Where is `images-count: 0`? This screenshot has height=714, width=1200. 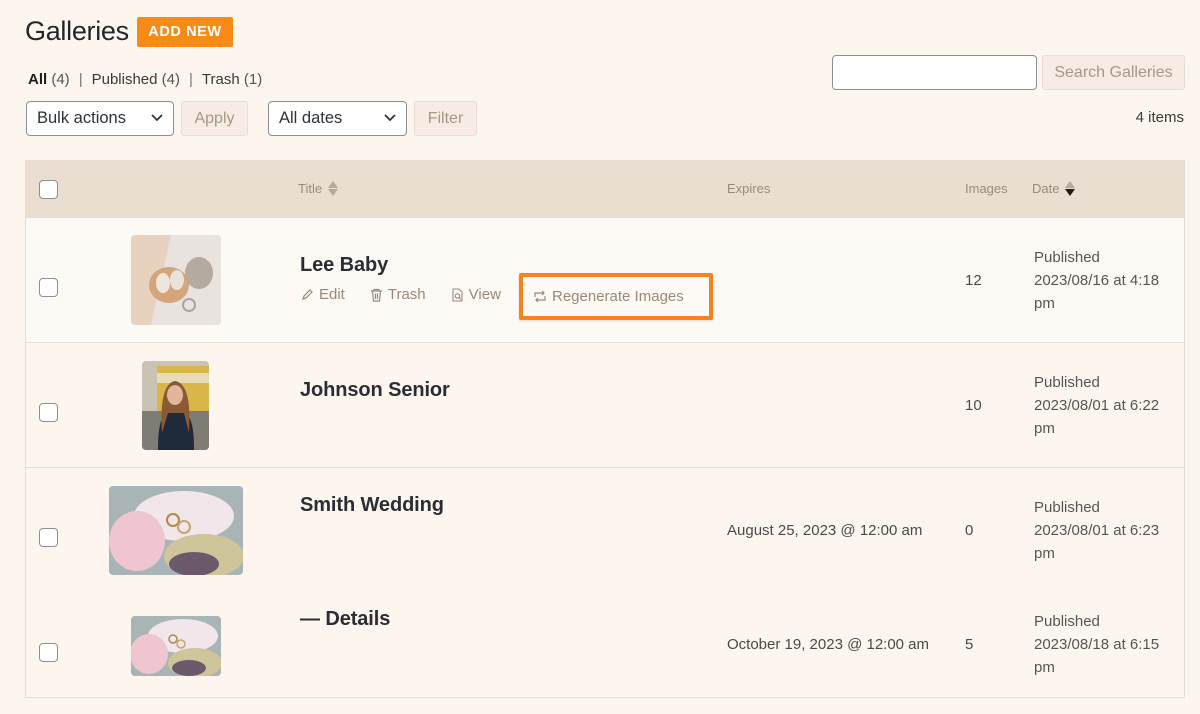 images-count: 0 is located at coordinates (969, 530).